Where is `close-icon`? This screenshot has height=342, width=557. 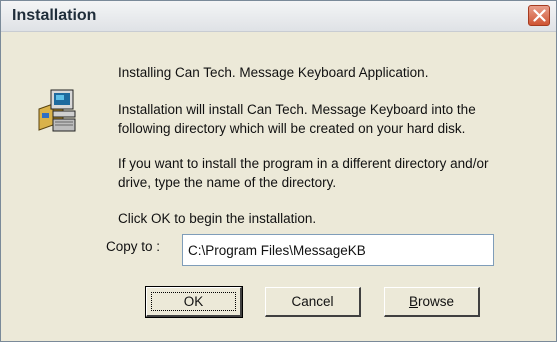
close-icon is located at coordinates (539, 15).